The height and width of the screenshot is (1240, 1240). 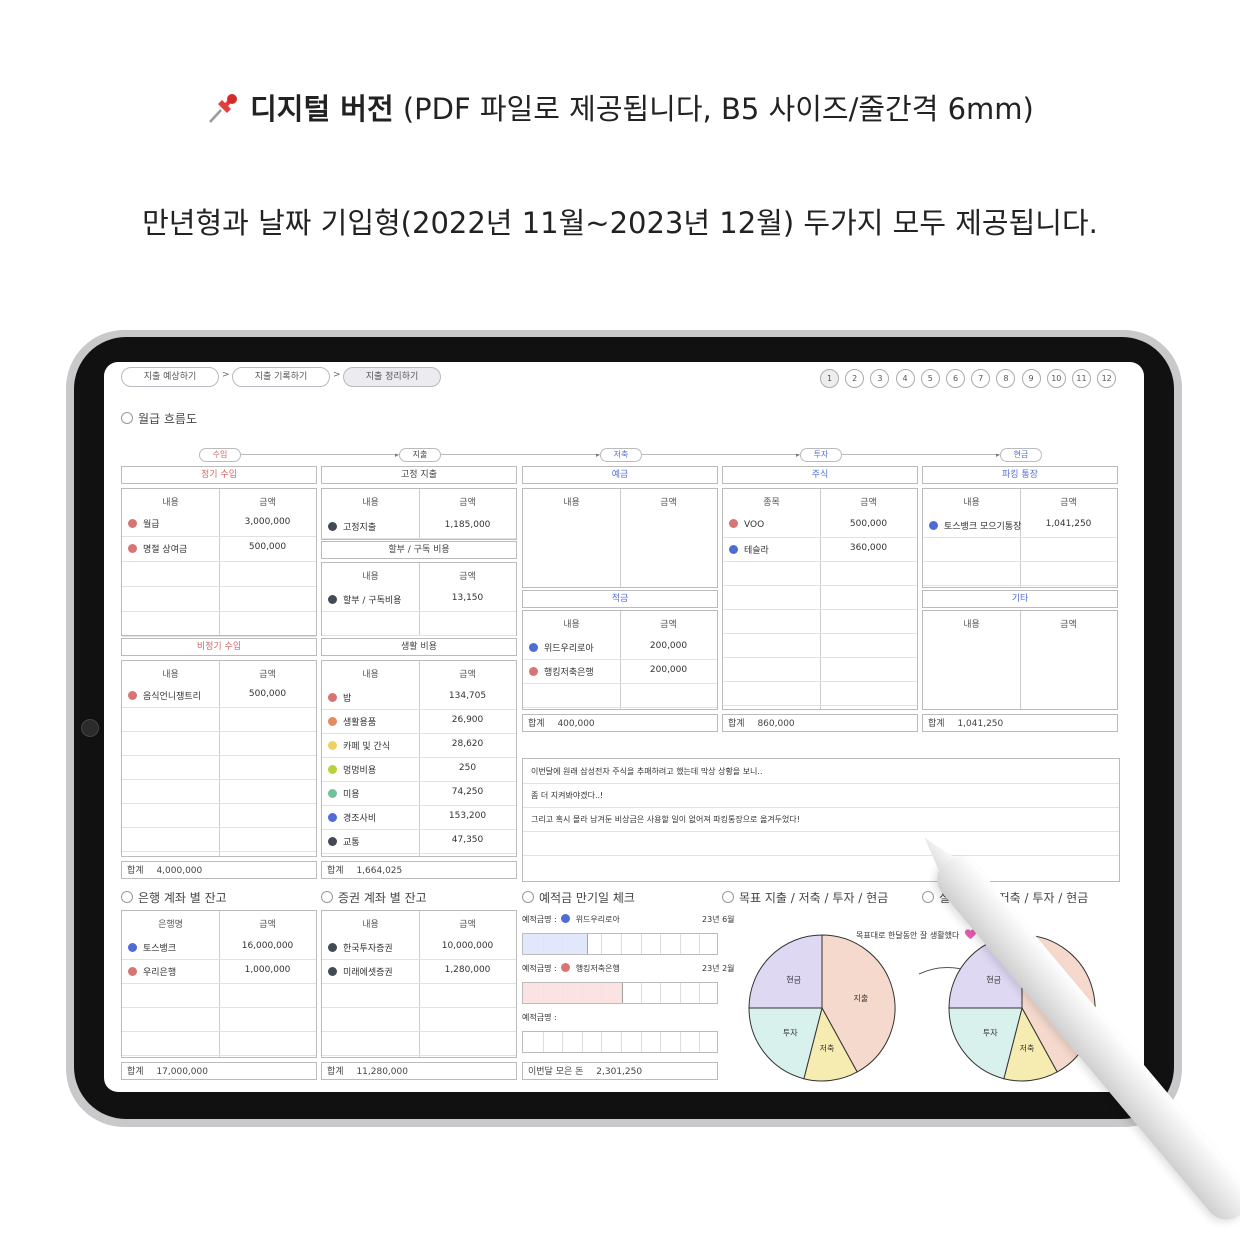 What do you see at coordinates (90, 728) in the screenshot?
I see `camera-icon` at bounding box center [90, 728].